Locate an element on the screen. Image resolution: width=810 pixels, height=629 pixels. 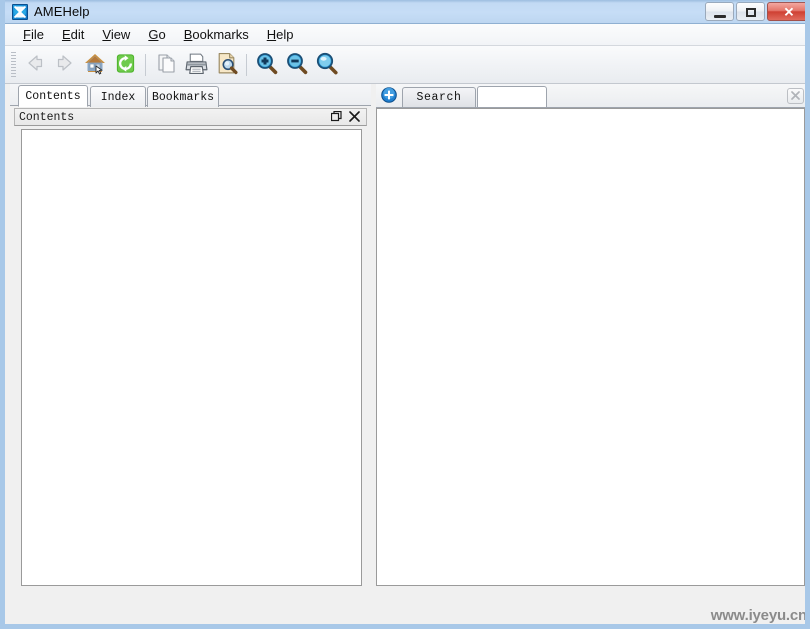
forward-button is located at coordinates (65, 65).